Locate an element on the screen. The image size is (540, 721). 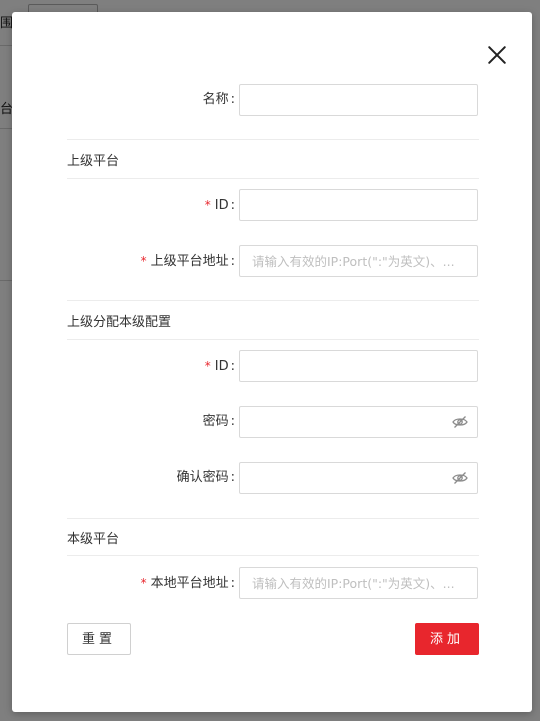
local-id-row: * ID: is located at coordinates (272, 366).